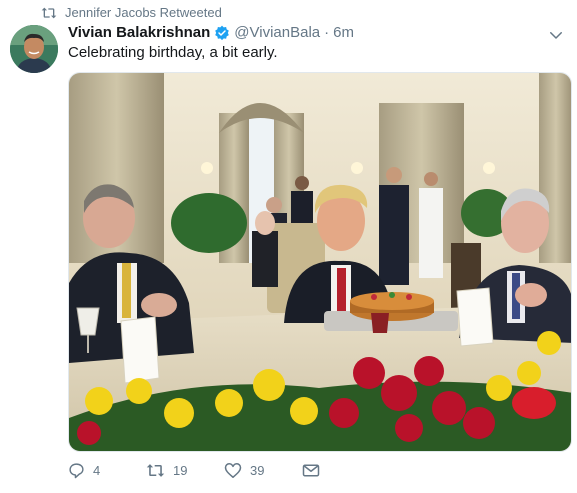 Image resolution: width=577 pixels, height=493 pixels. I want to click on retweet-context: Jennifer Jacobs Retweeted, so click(131, 12).